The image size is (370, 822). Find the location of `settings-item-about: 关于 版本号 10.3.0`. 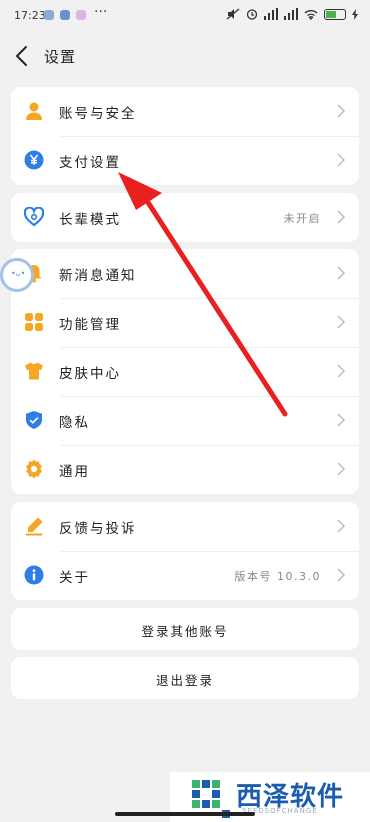

settings-item-about: 关于 版本号 10.3.0 is located at coordinates (185, 575).